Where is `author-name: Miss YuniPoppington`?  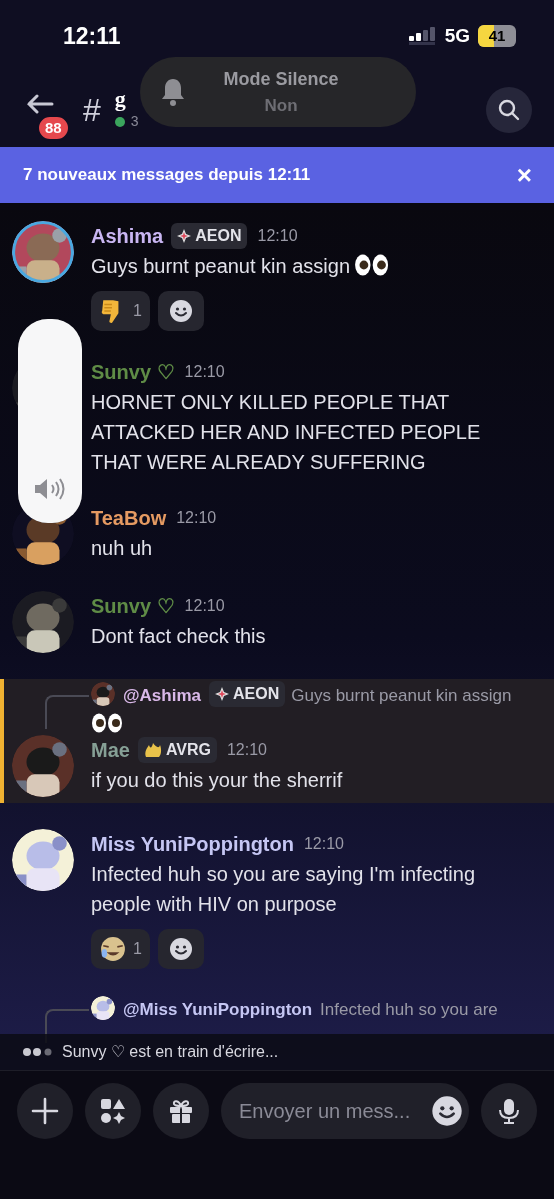
author-name: Miss YuniPoppington is located at coordinates (192, 844).